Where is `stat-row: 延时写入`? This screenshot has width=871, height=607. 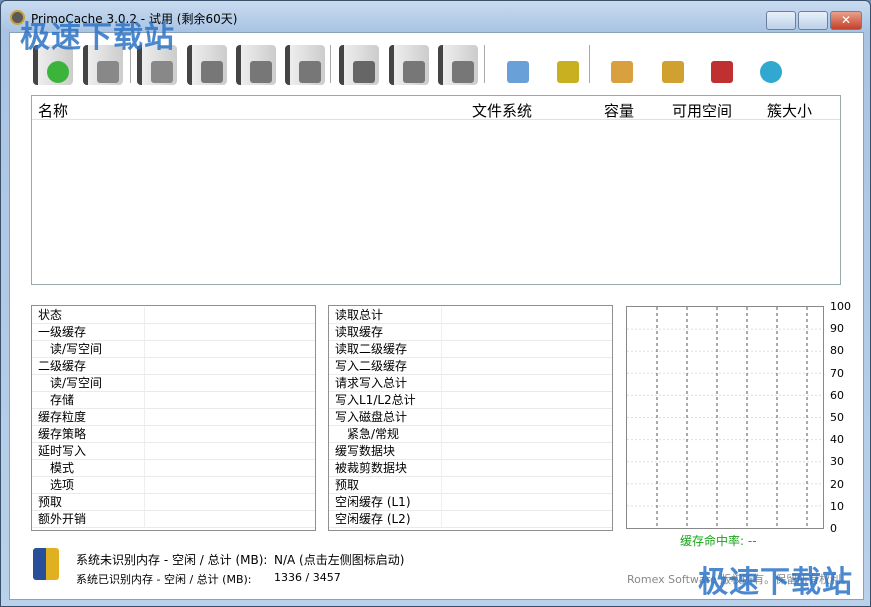
stat-row: 延时写入 is located at coordinates (173, 451).